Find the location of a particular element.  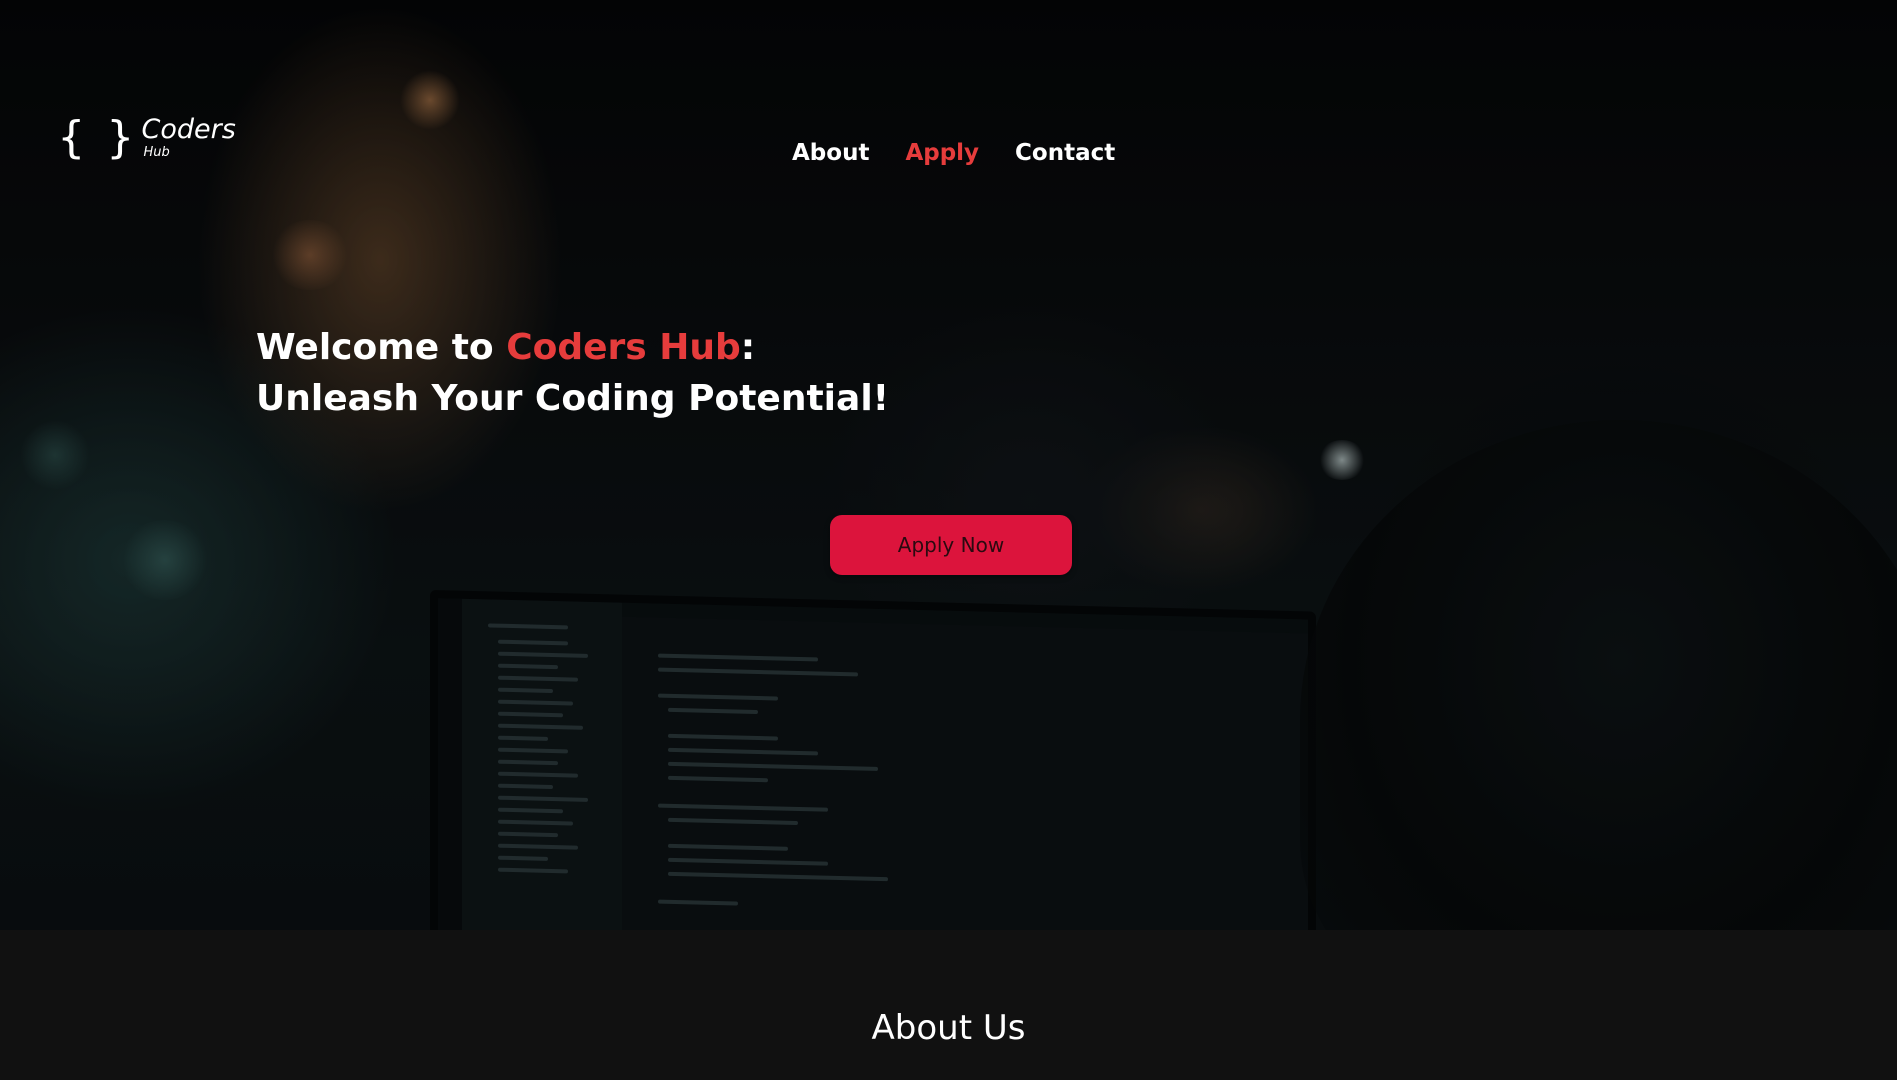

logo-text: Coders Hub is located at coordinates (188, 138).